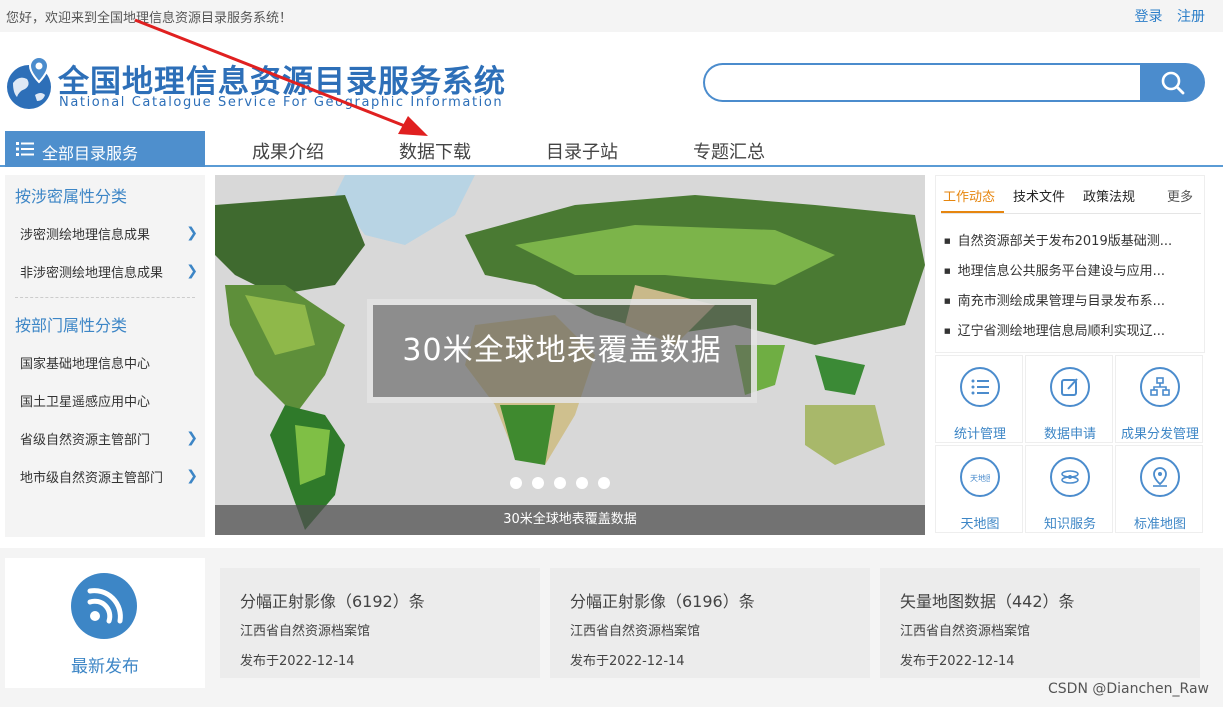 Image resolution: width=1223 pixels, height=707 pixels. Describe the element at coordinates (1159, 399) in the screenshot. I see `service-distribution: 成果分发管理` at that location.